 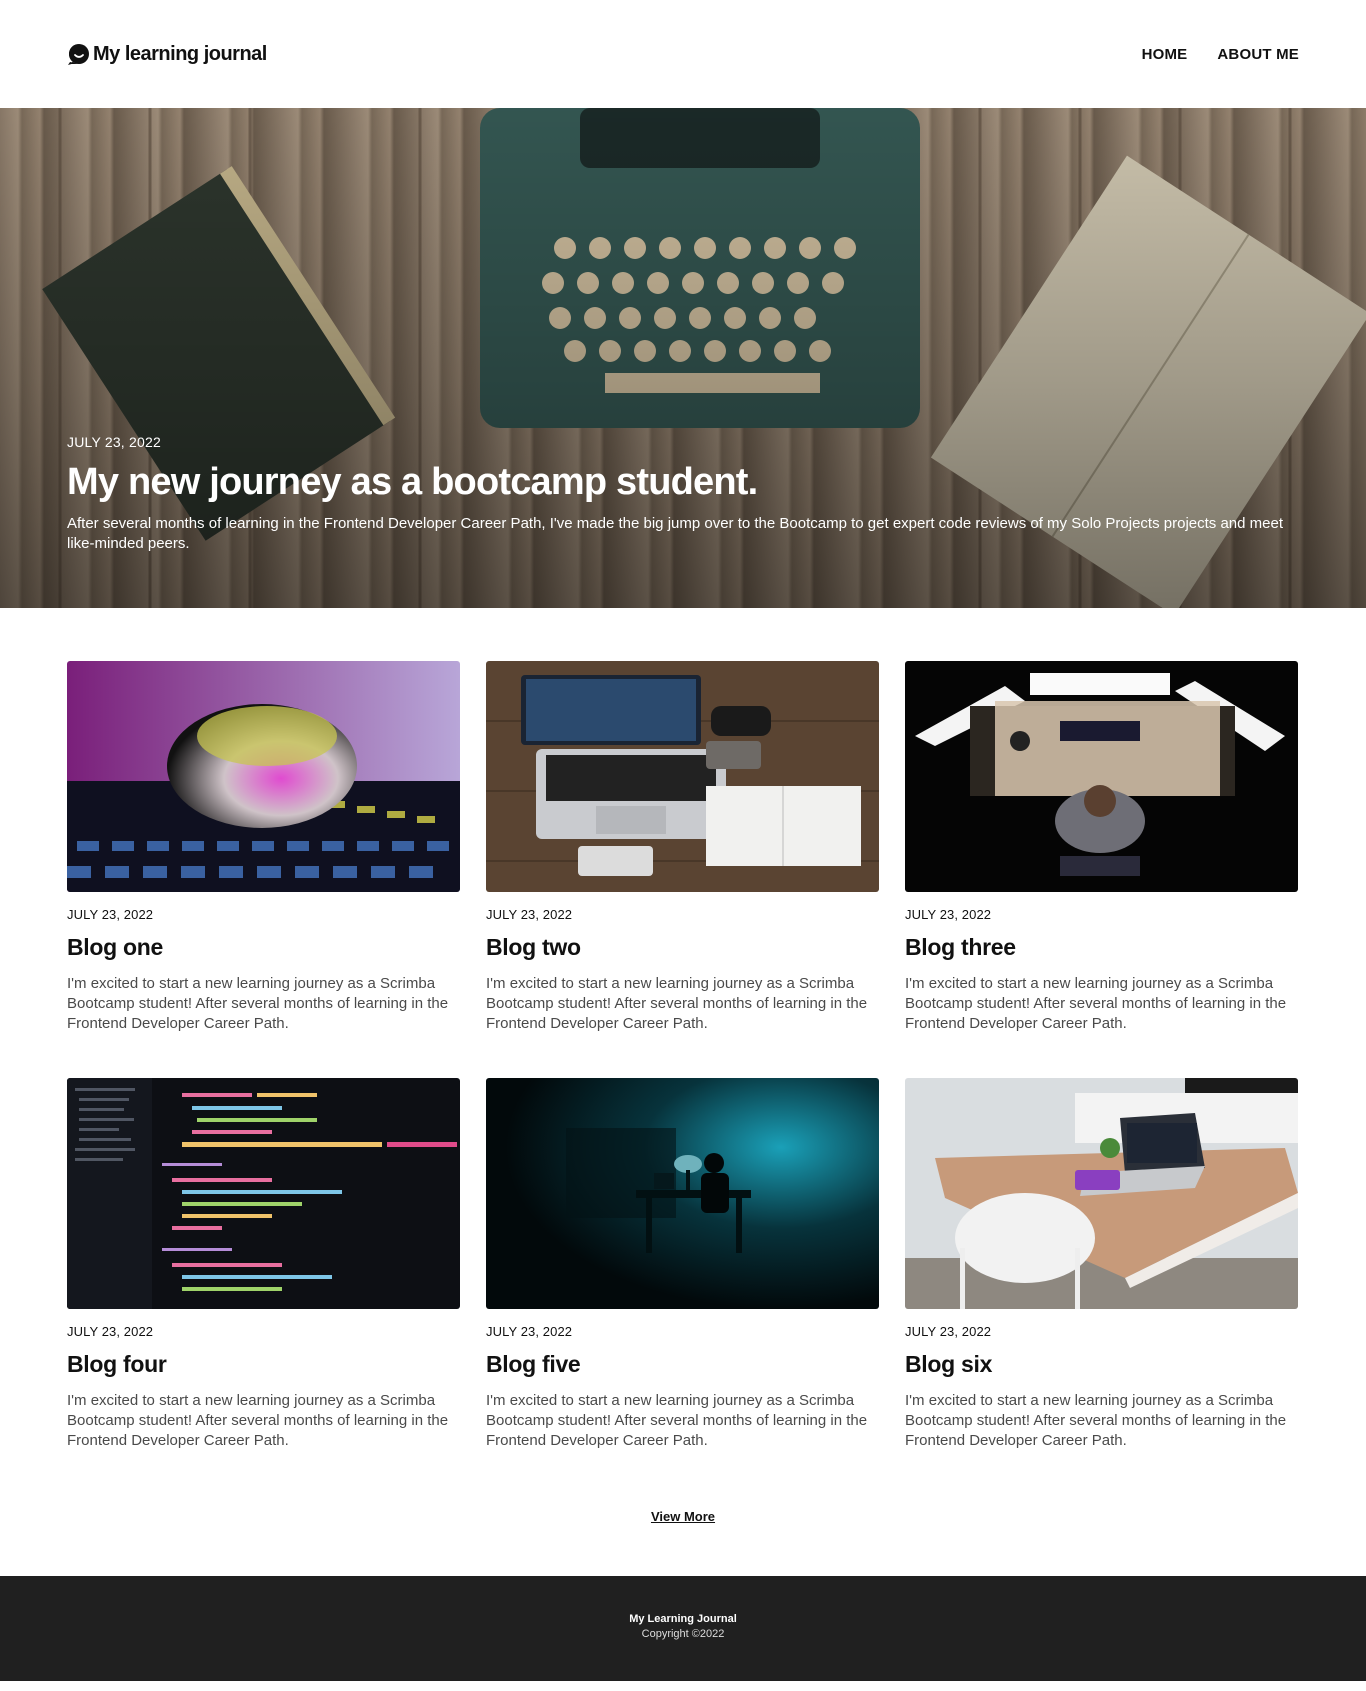 I want to click on site-footer: My Learning Journal Copyright ©2022, so click(x=683, y=1628).